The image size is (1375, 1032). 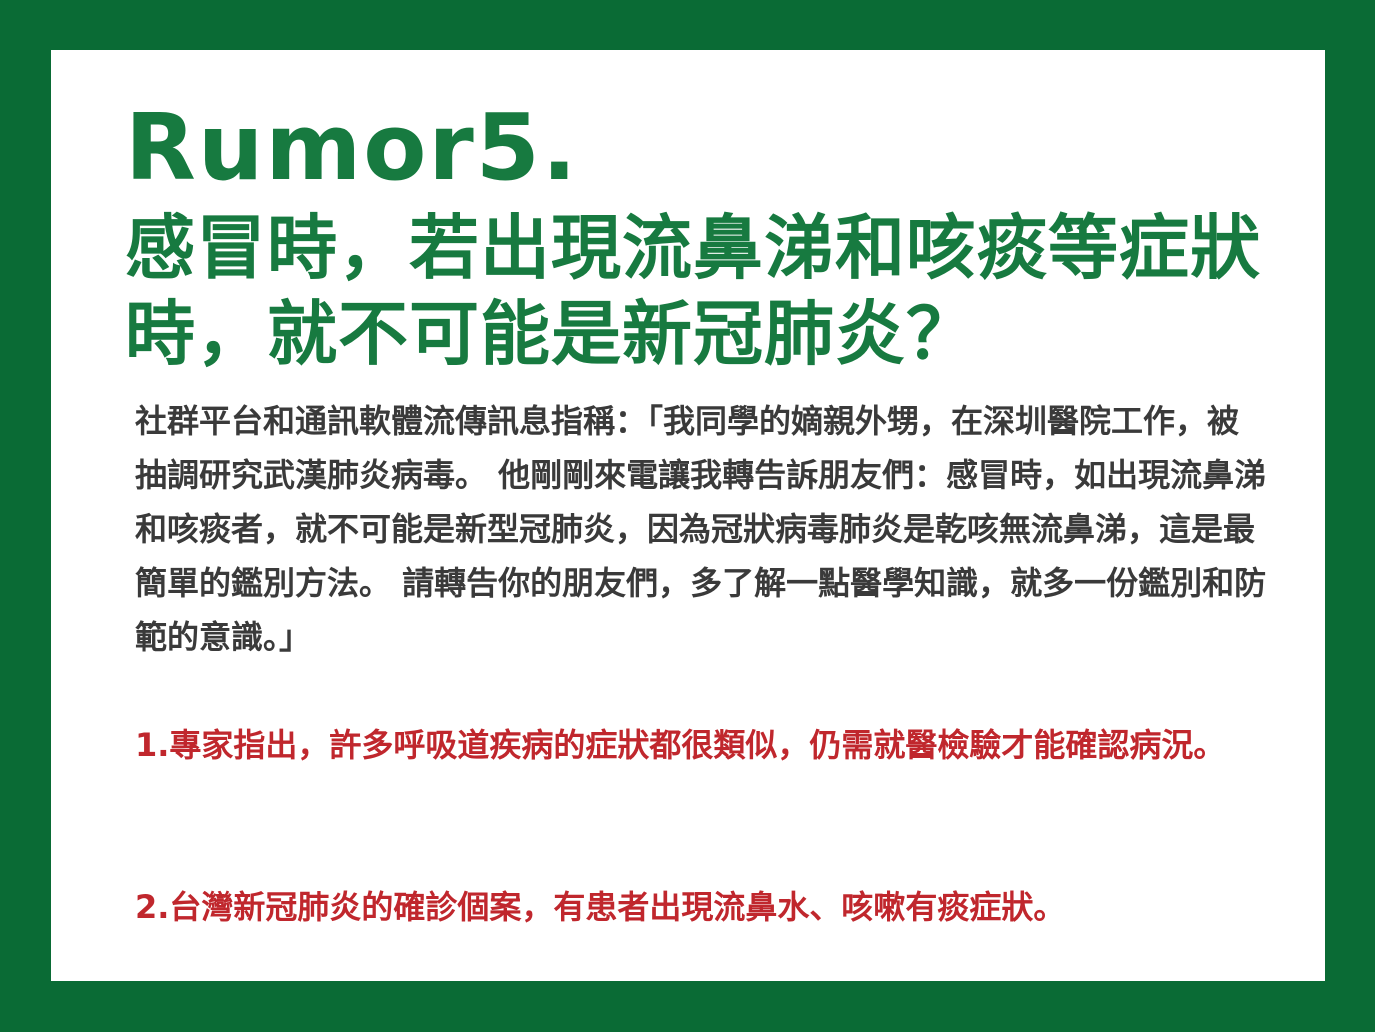 What do you see at coordinates (680, 745) in the screenshot?
I see `fact-item-1: 1.專家指出，許多呼吸道疾病的症狀都很類似，仍需就醫檢驗才能確認病況。` at bounding box center [680, 745].